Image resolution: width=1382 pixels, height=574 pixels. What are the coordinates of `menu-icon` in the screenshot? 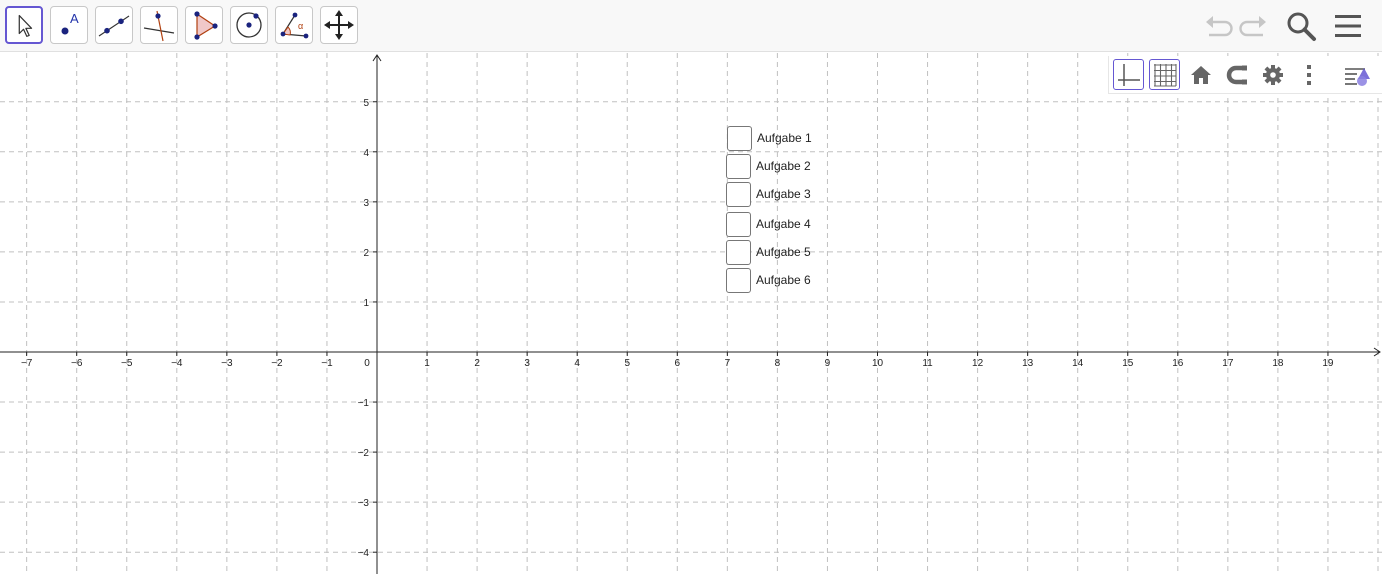 It's located at (1348, 26).